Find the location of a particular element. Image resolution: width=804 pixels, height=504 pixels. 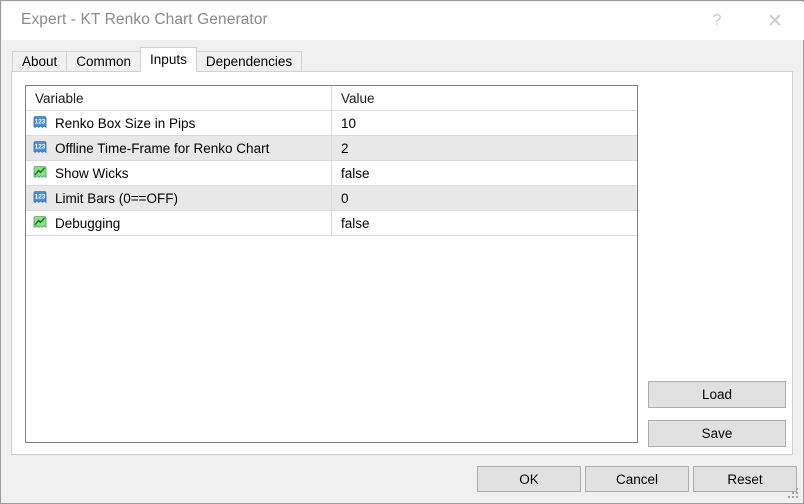

row-variable-cell: Show Wicks is located at coordinates (179, 173).